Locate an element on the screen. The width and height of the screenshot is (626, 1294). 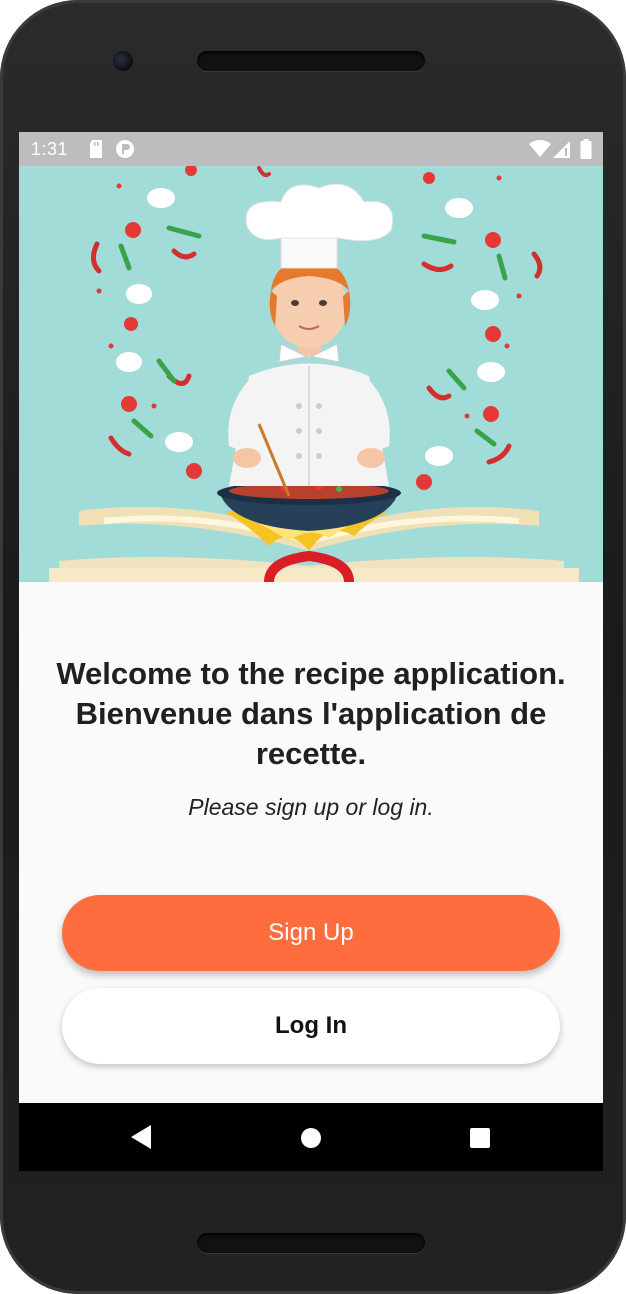
sd-card-icon is located at coordinates (96, 151).